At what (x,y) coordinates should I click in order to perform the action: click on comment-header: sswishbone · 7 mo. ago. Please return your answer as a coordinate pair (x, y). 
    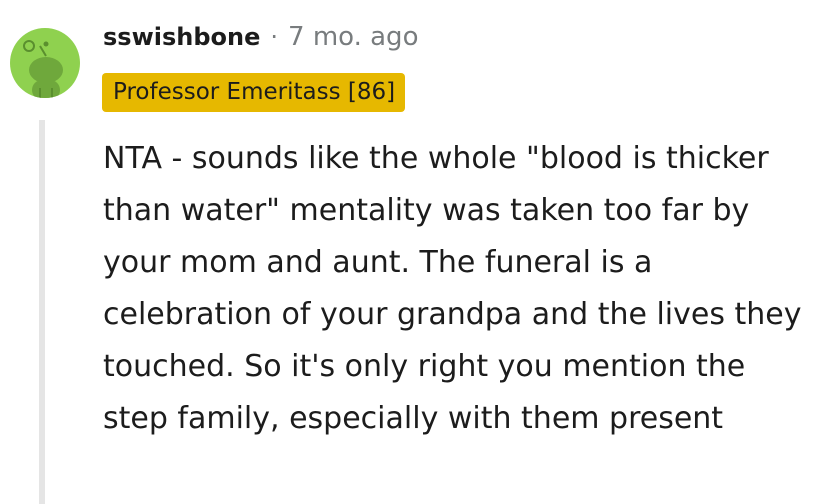
    Looking at the image, I should click on (260, 37).